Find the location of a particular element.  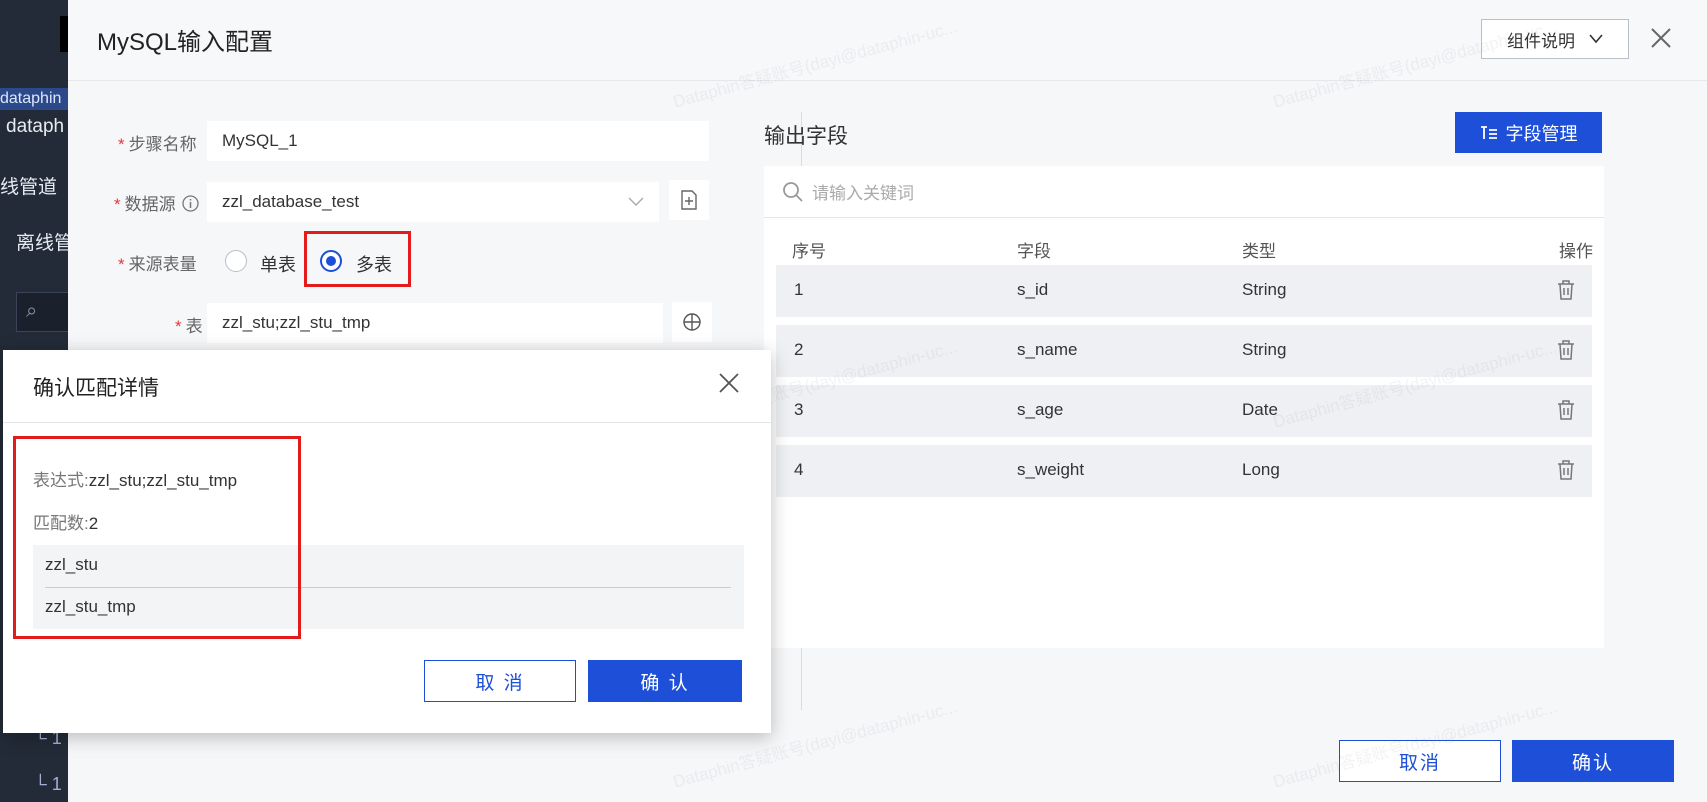

step-name-input: MySQL_1 is located at coordinates (458, 141).